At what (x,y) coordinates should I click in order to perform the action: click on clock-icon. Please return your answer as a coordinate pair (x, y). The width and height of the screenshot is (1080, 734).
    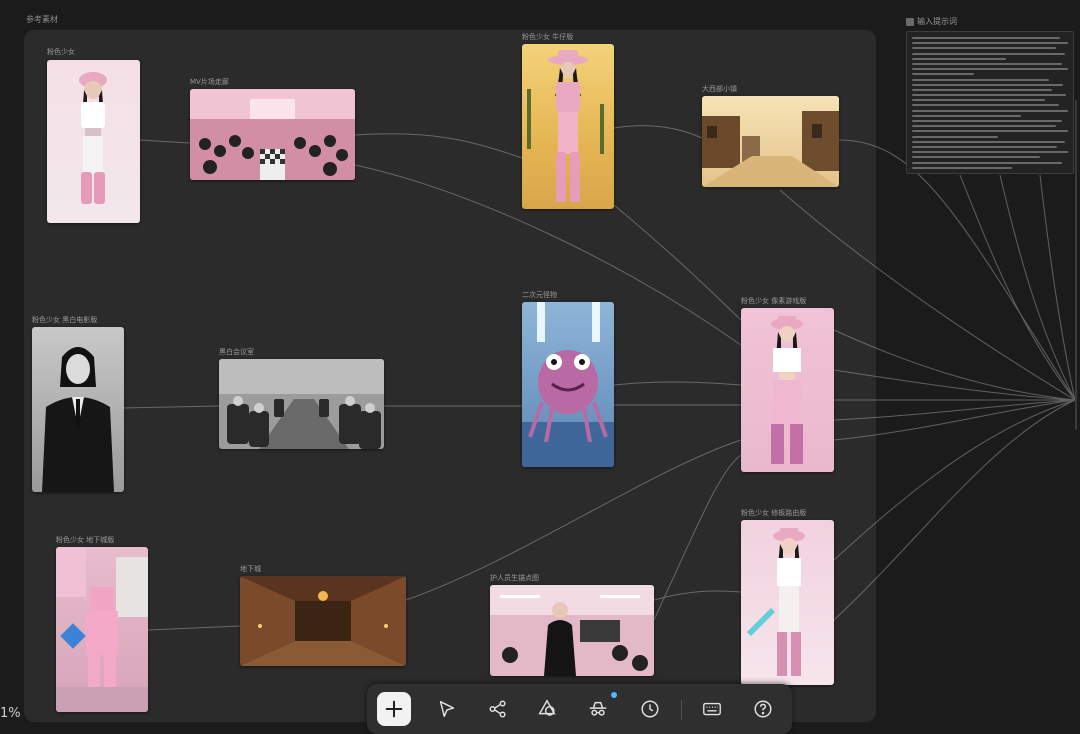
    Looking at the image, I should click on (650, 709).